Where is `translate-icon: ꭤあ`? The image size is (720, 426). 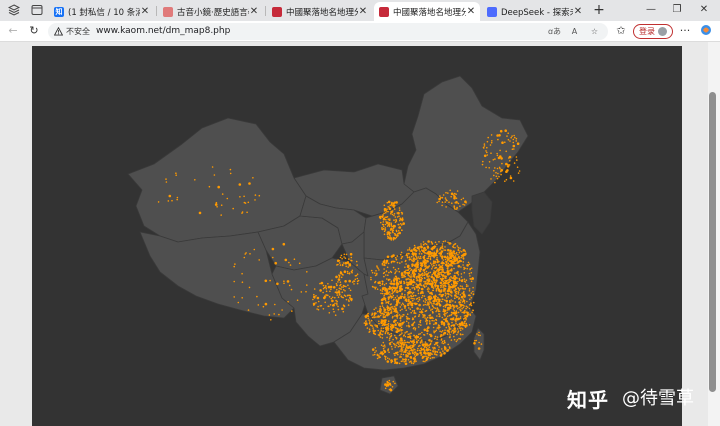
translate-icon: ꭤあ is located at coordinates (554, 31).